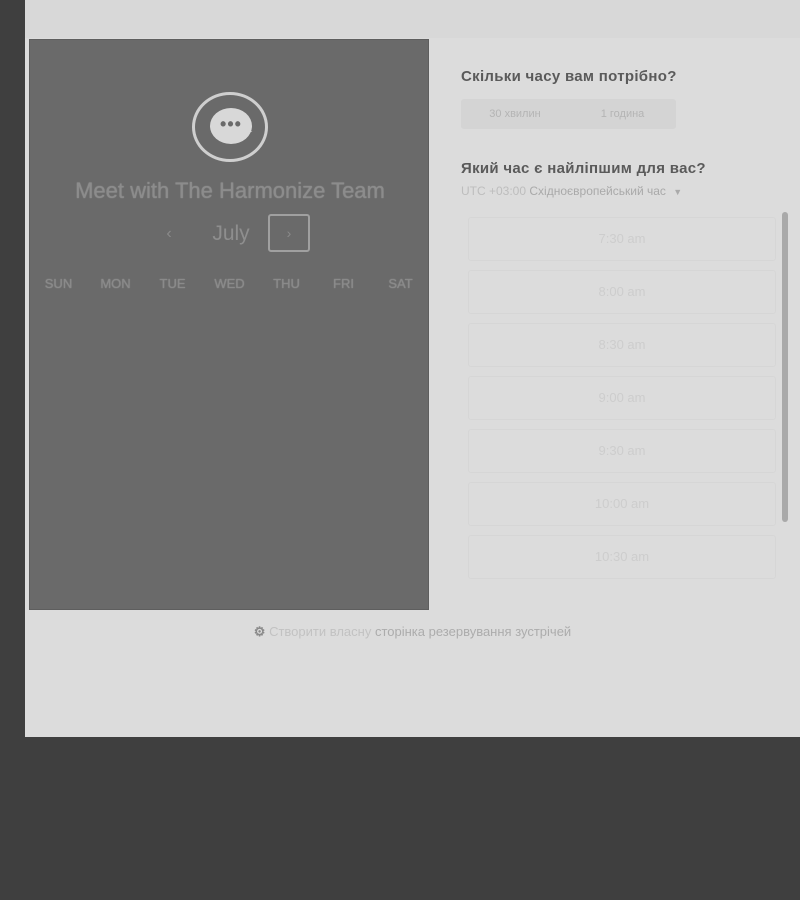  I want to click on time-question: Який час є найліпшим для вас?, so click(583, 168).